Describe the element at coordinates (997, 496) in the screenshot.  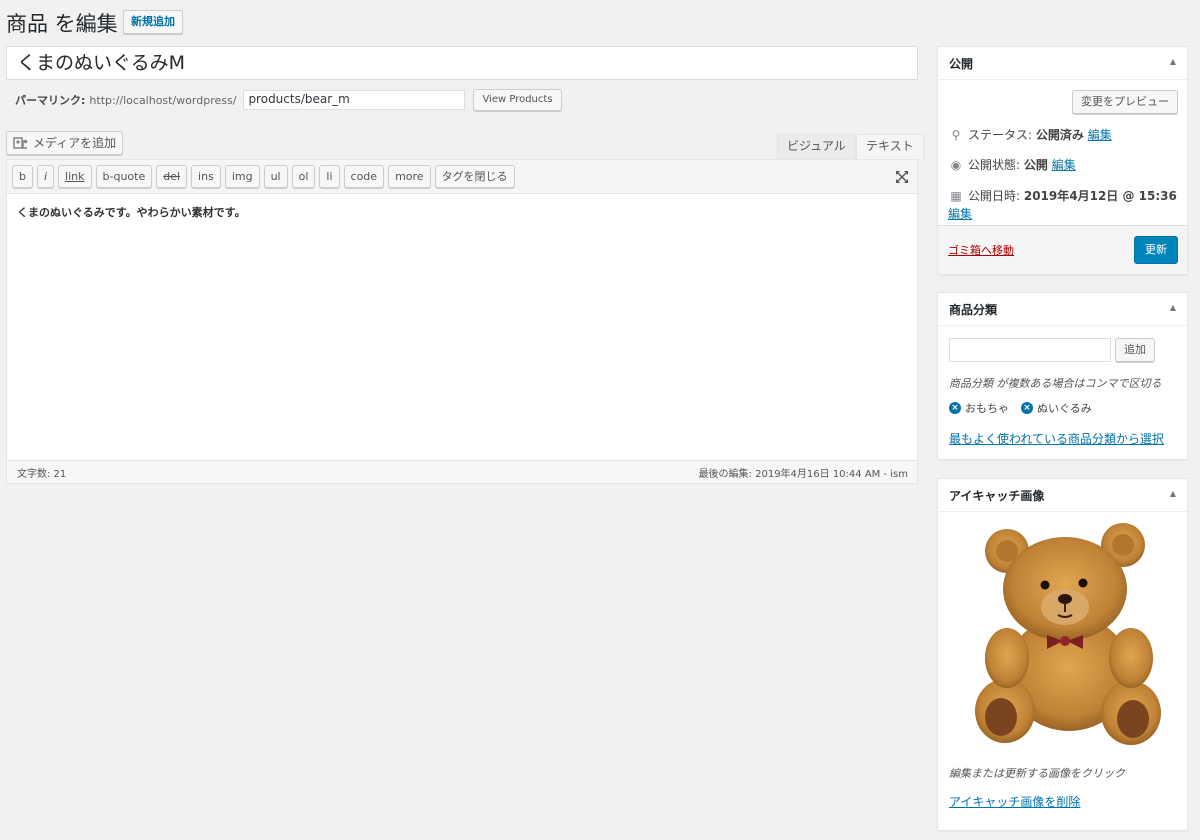
I see `featured-image-title: アイキャッチ画像` at that location.